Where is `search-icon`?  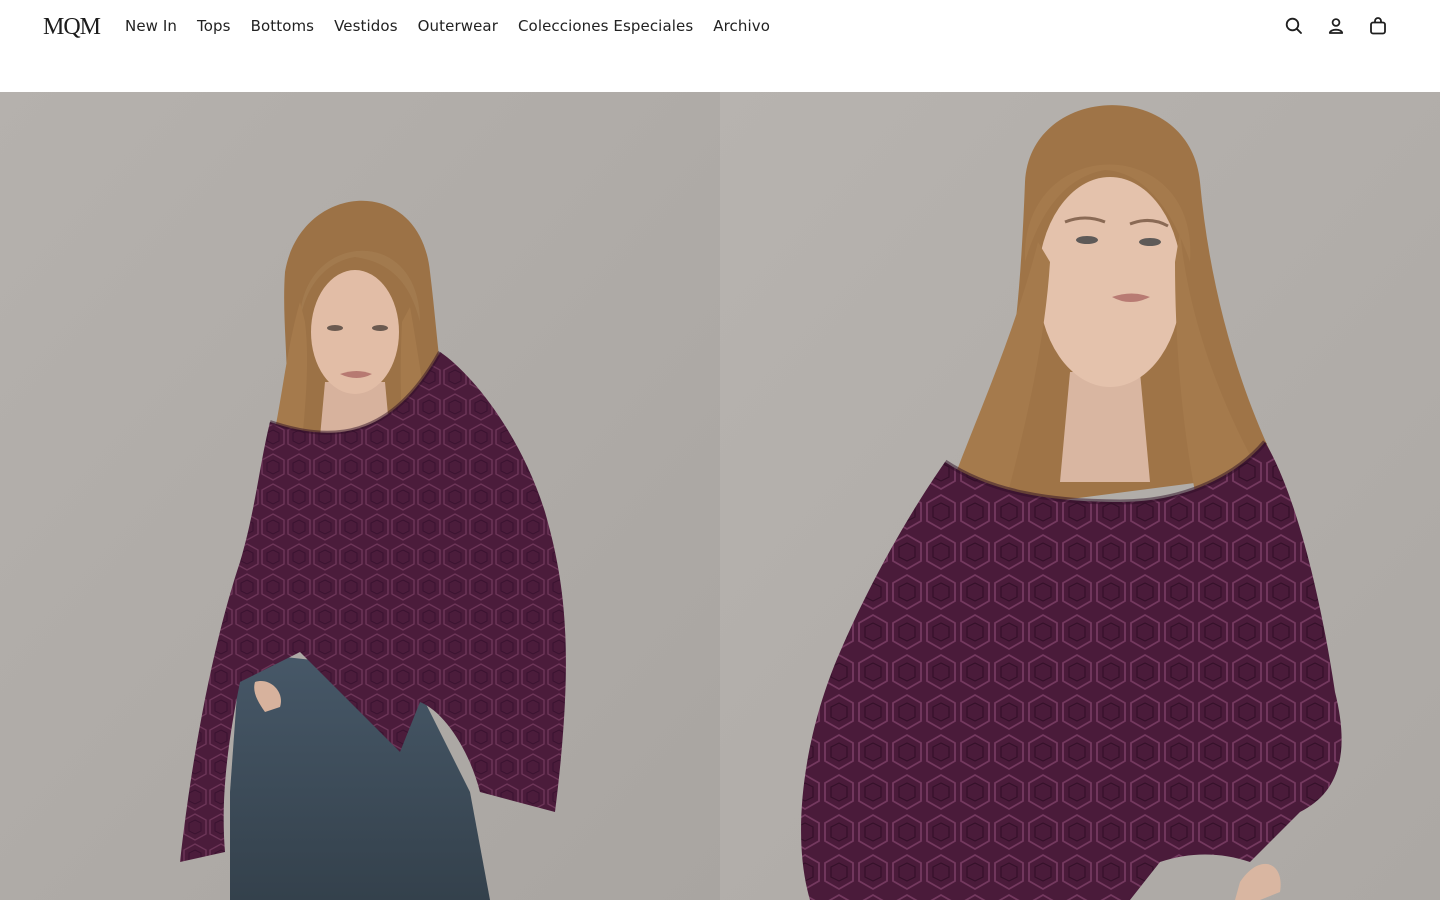
search-icon is located at coordinates (1293, 25).